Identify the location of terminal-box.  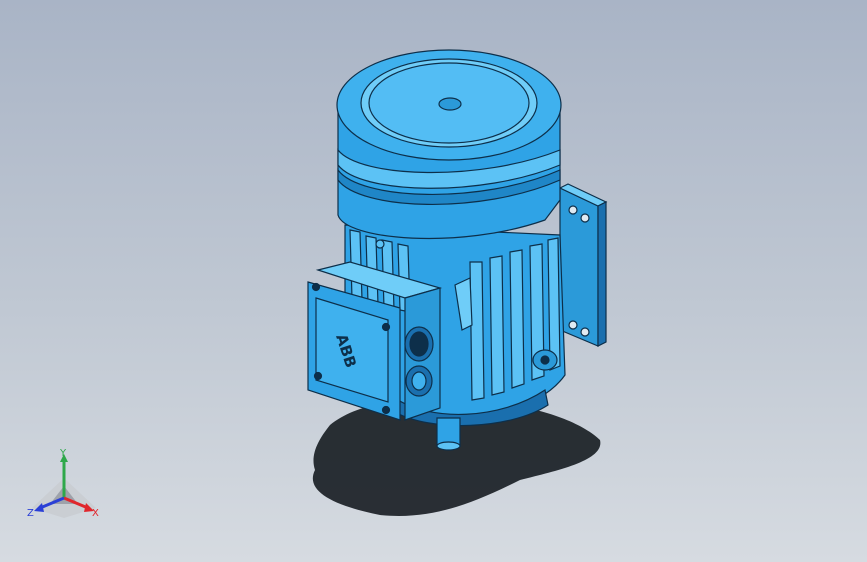
(375, 341).